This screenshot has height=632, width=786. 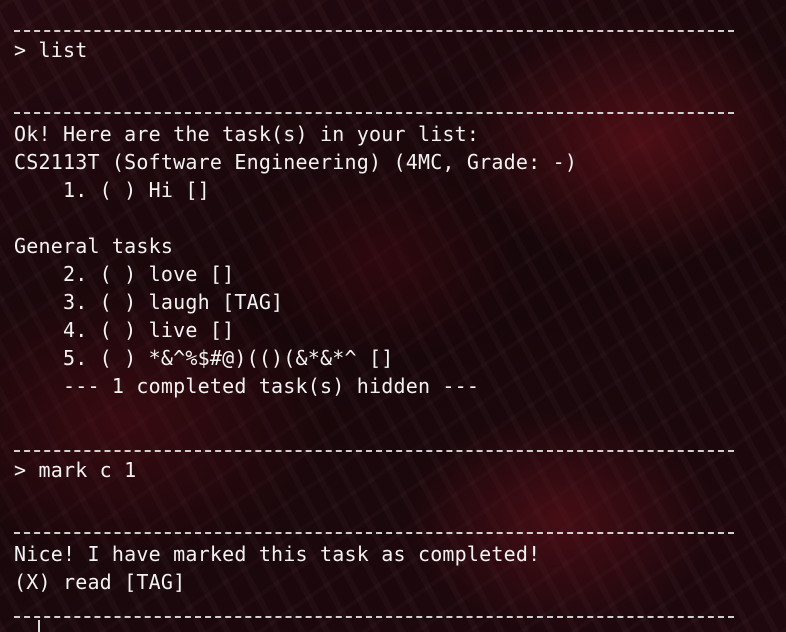 I want to click on command-line-list: > list, so click(x=51, y=50).